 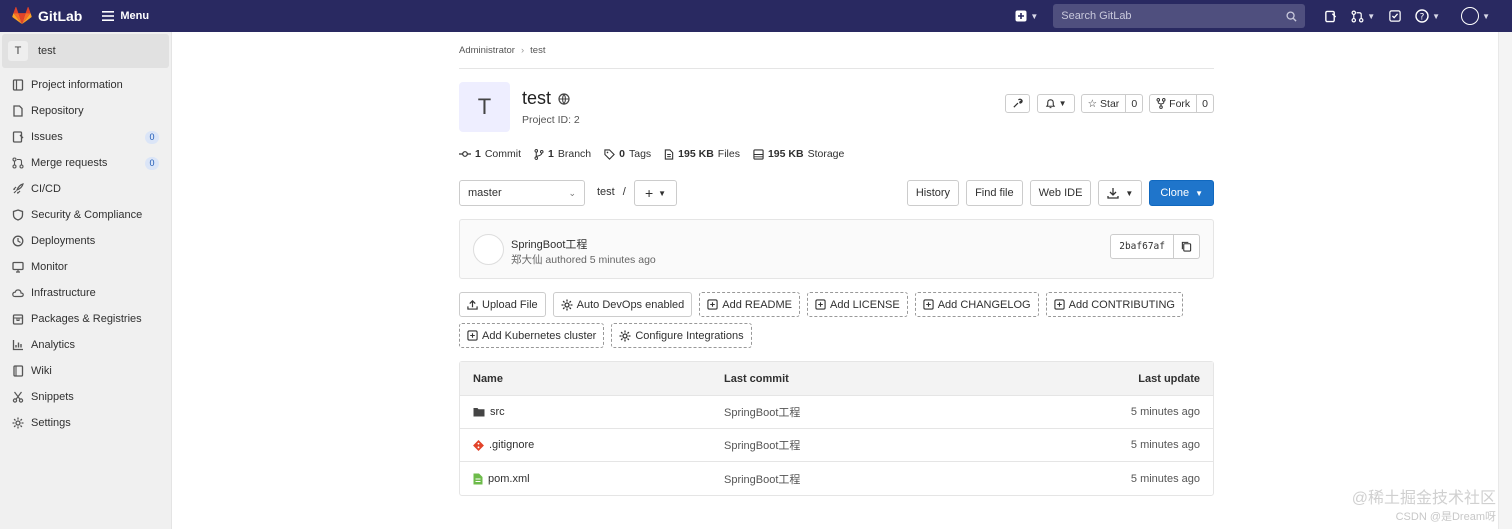 I want to click on add-contributing-label: Add CONTRIBUTING, so click(x=1121, y=304).